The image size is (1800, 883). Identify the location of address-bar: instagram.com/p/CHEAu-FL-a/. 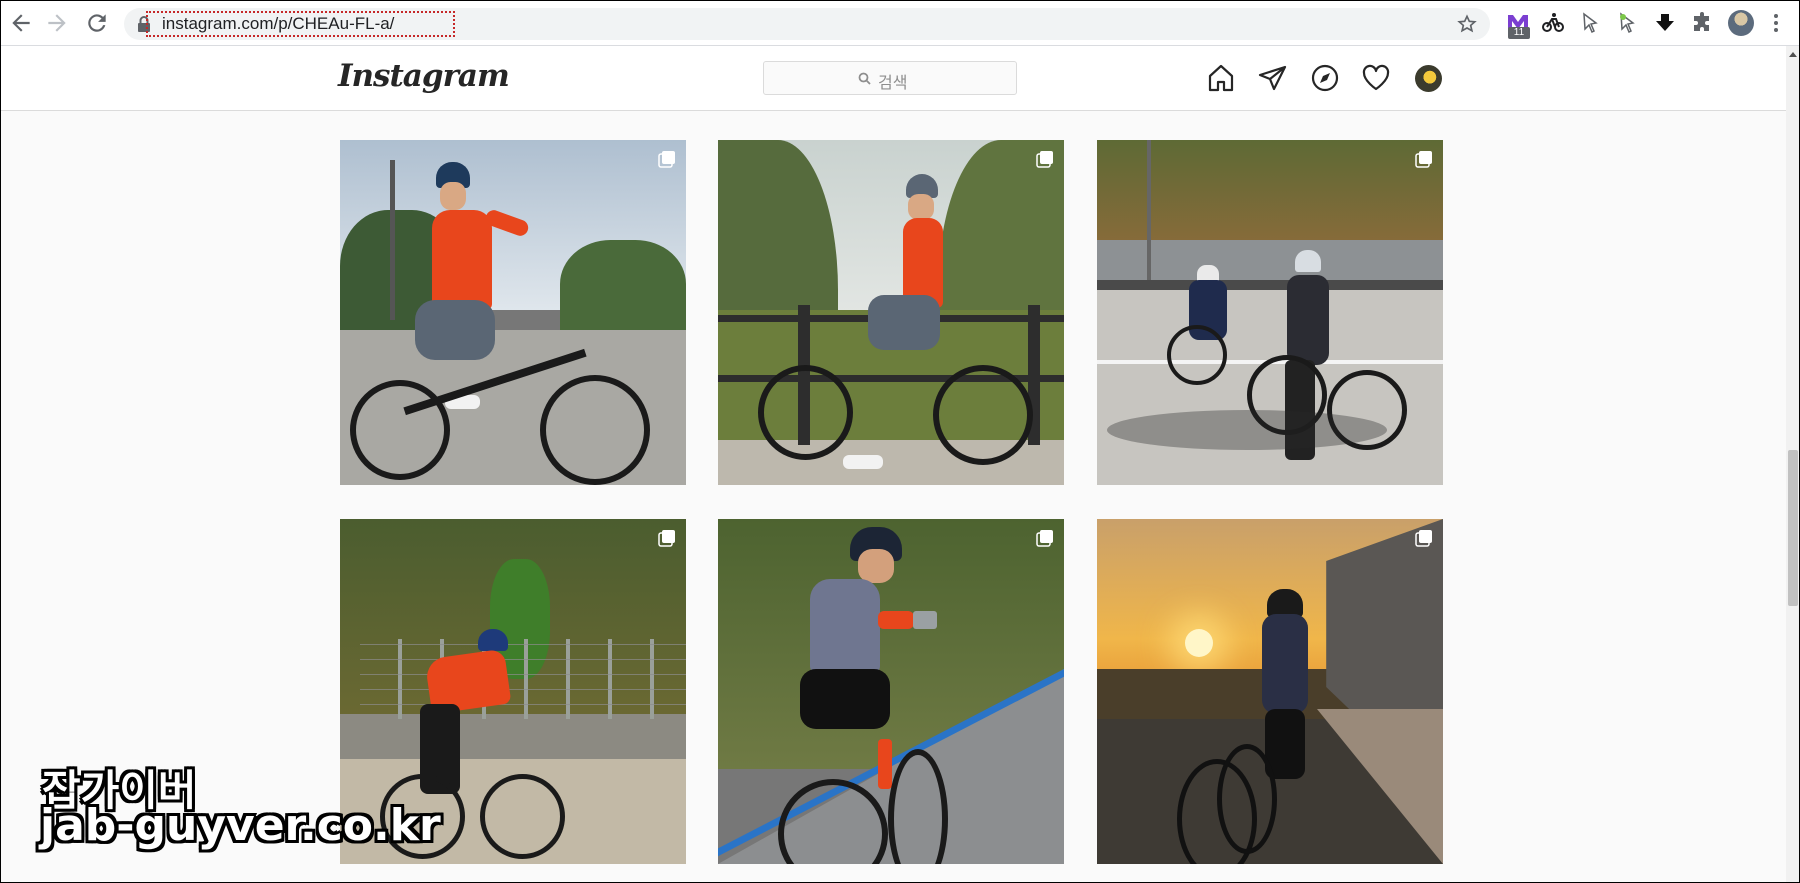
(807, 24).